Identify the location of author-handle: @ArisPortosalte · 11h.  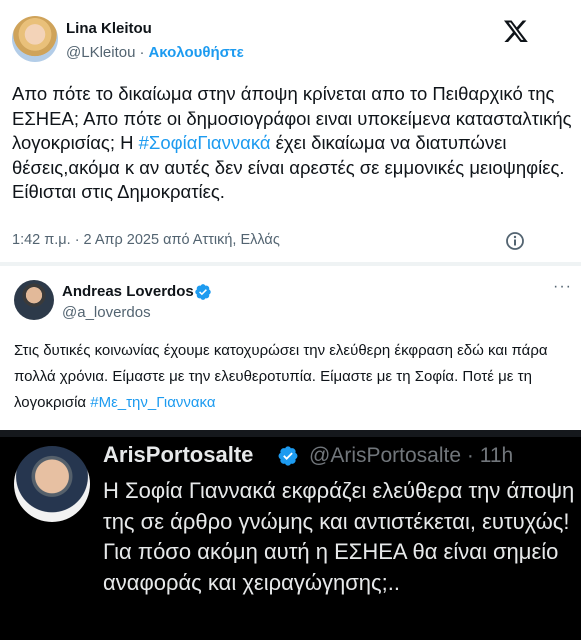
(411, 456).